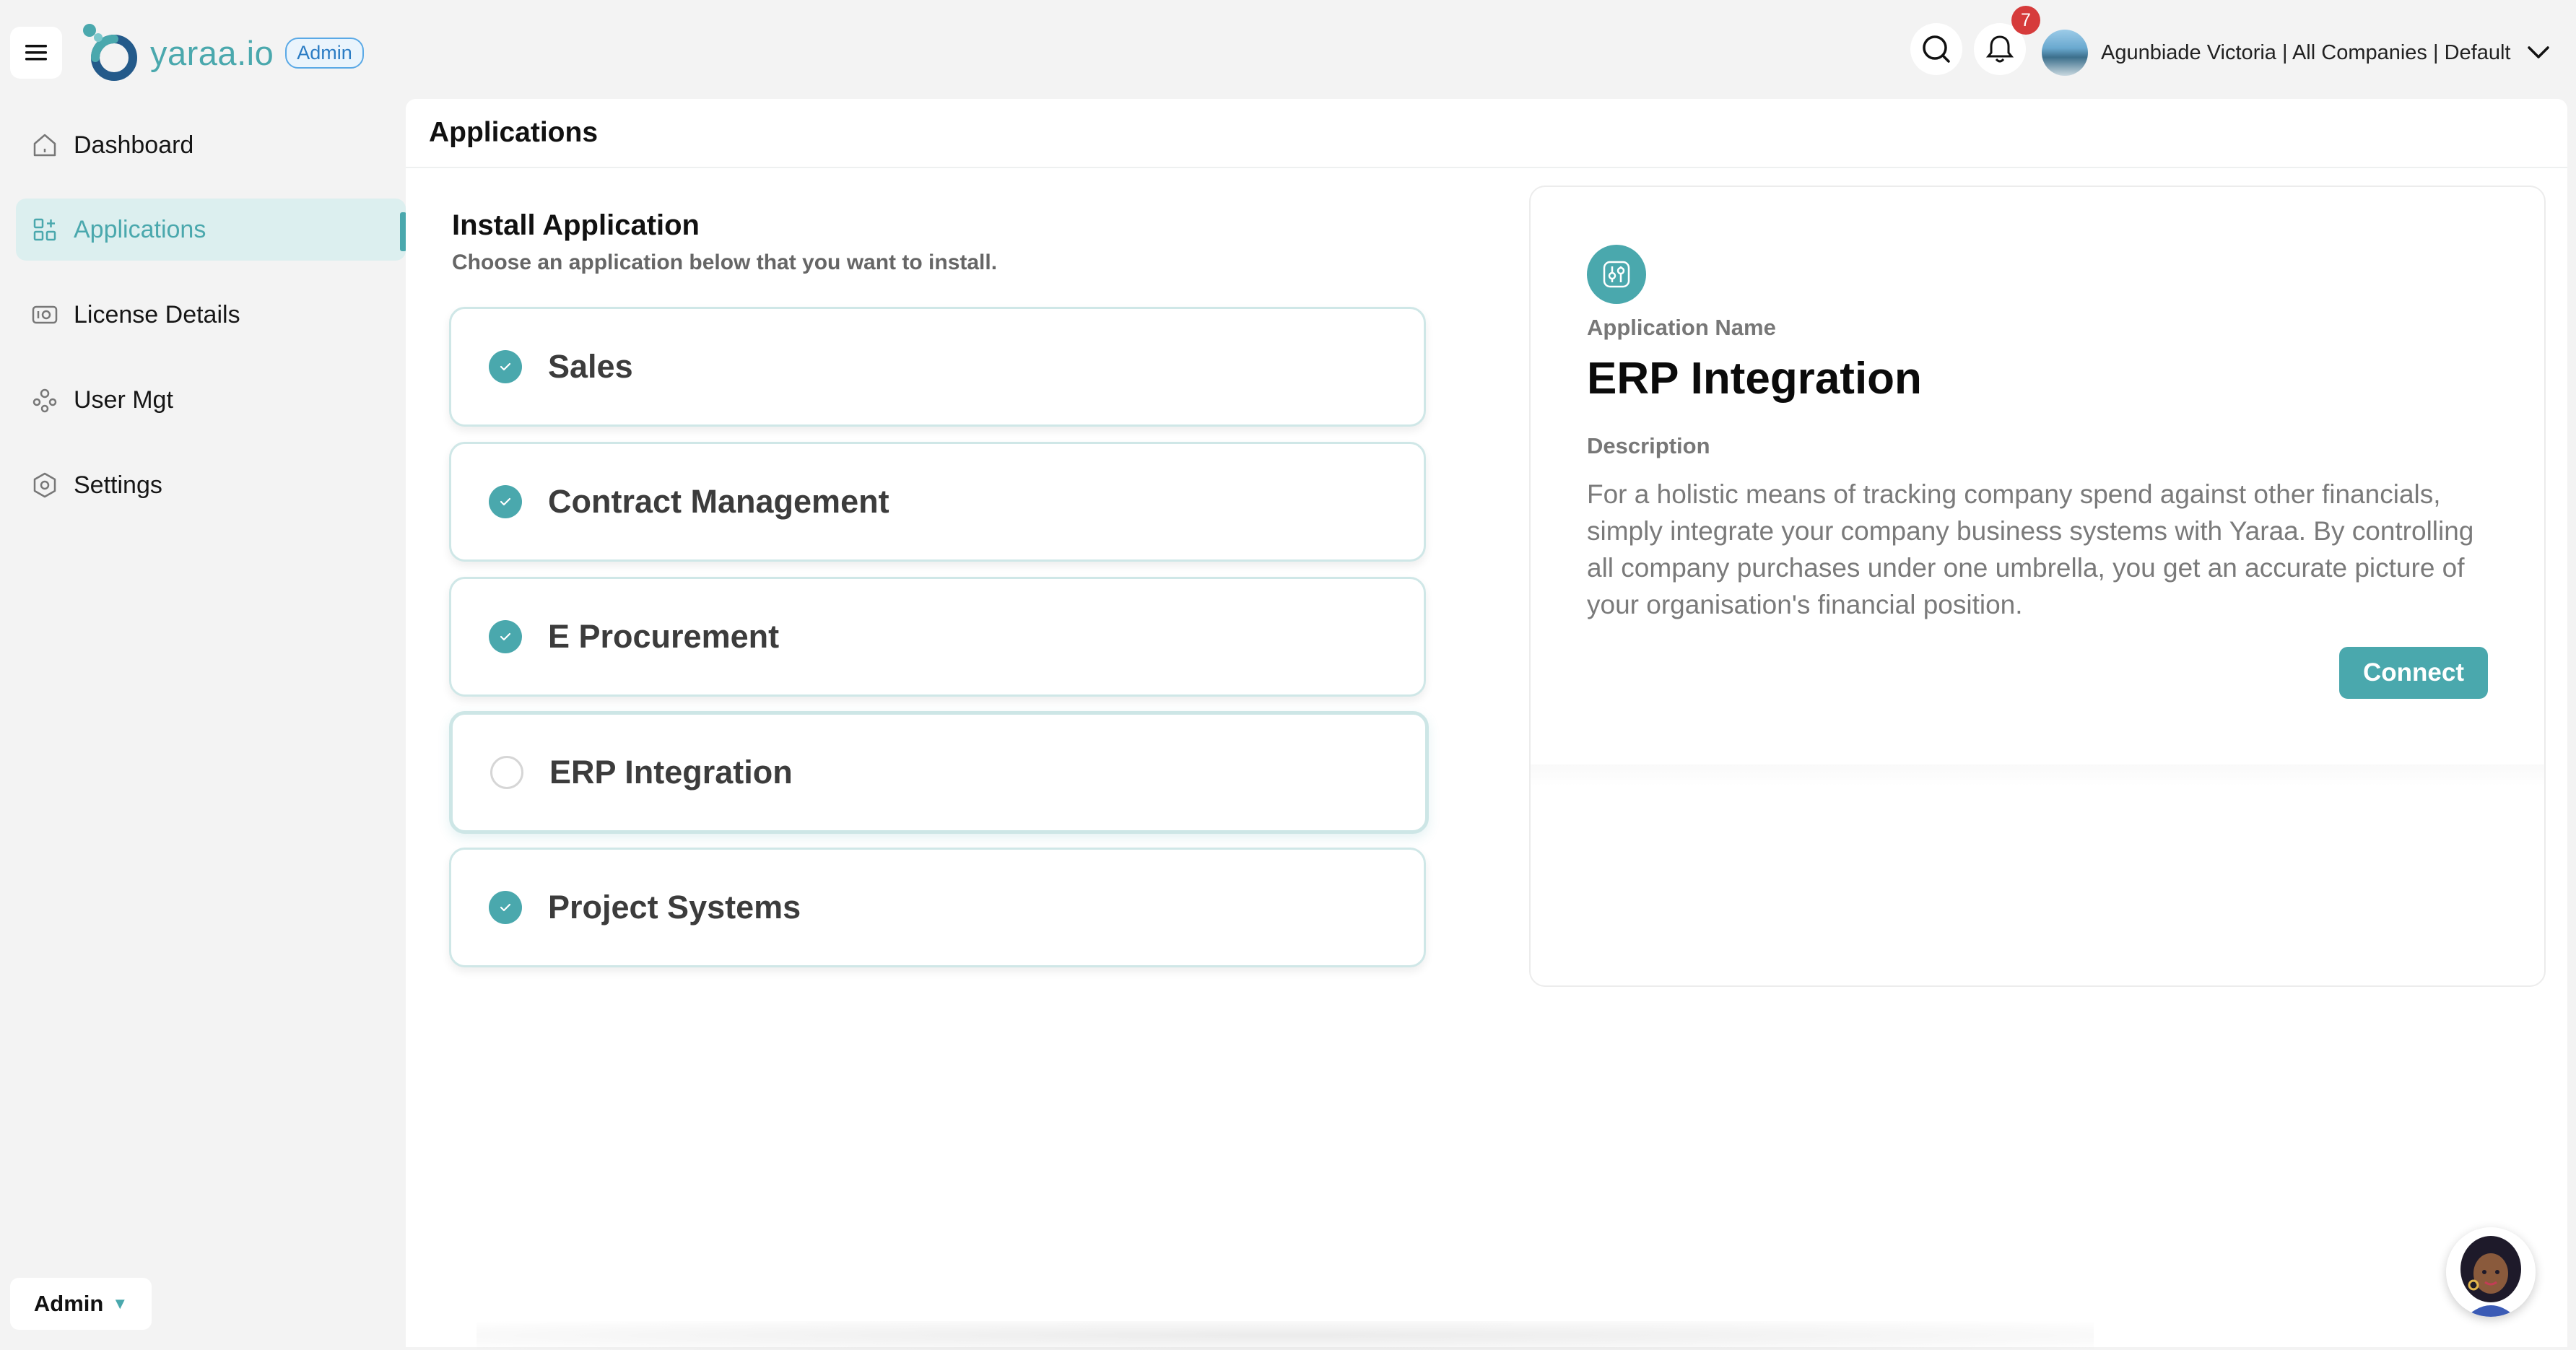  Describe the element at coordinates (2539, 52) in the screenshot. I see `chevron-down-icon` at that location.